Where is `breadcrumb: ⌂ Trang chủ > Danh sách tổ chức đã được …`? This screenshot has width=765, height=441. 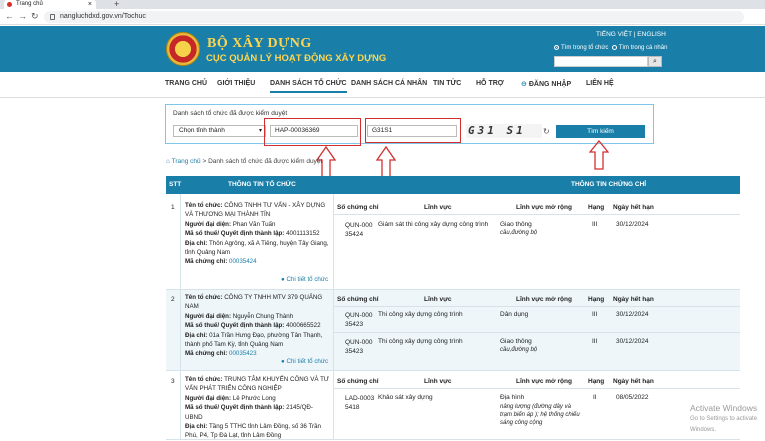
breadcrumb: ⌂ Trang chủ > Danh sách tổ chức đã được … is located at coordinates (244, 161).